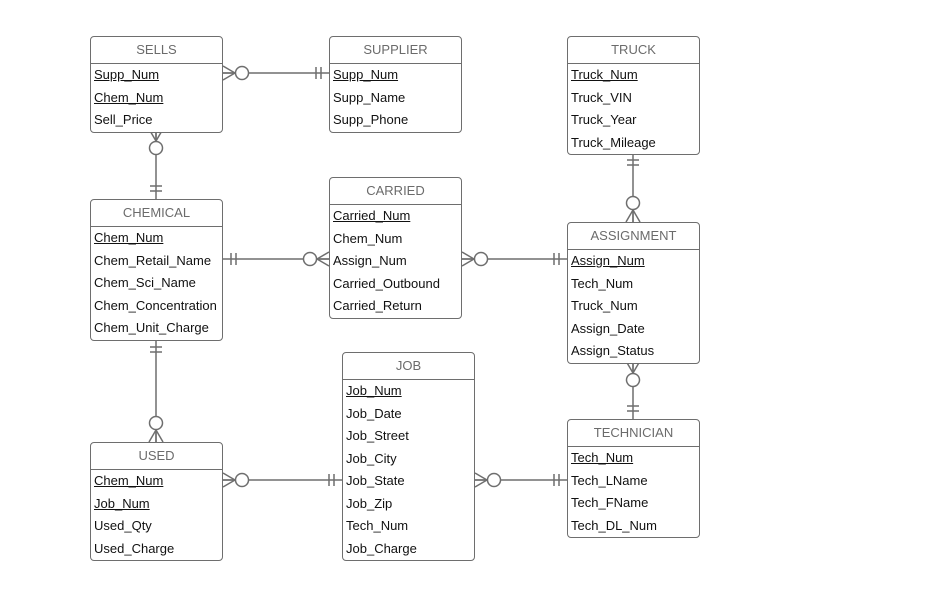  What do you see at coordinates (156, 50) in the screenshot?
I see `entity-title: SELLS` at bounding box center [156, 50].